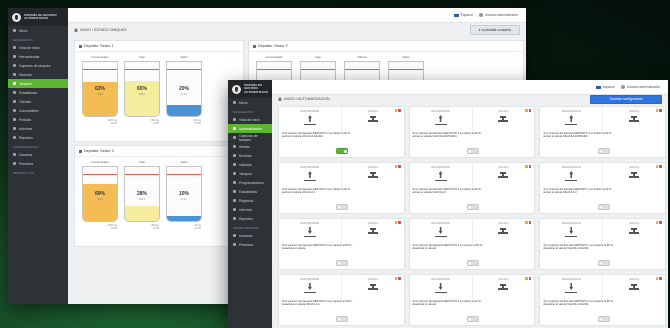 The height and width of the screenshot is (328, 670). Describe the element at coordinates (38, 119) in the screenshot. I see `sidebar-item: Pedidos` at that location.